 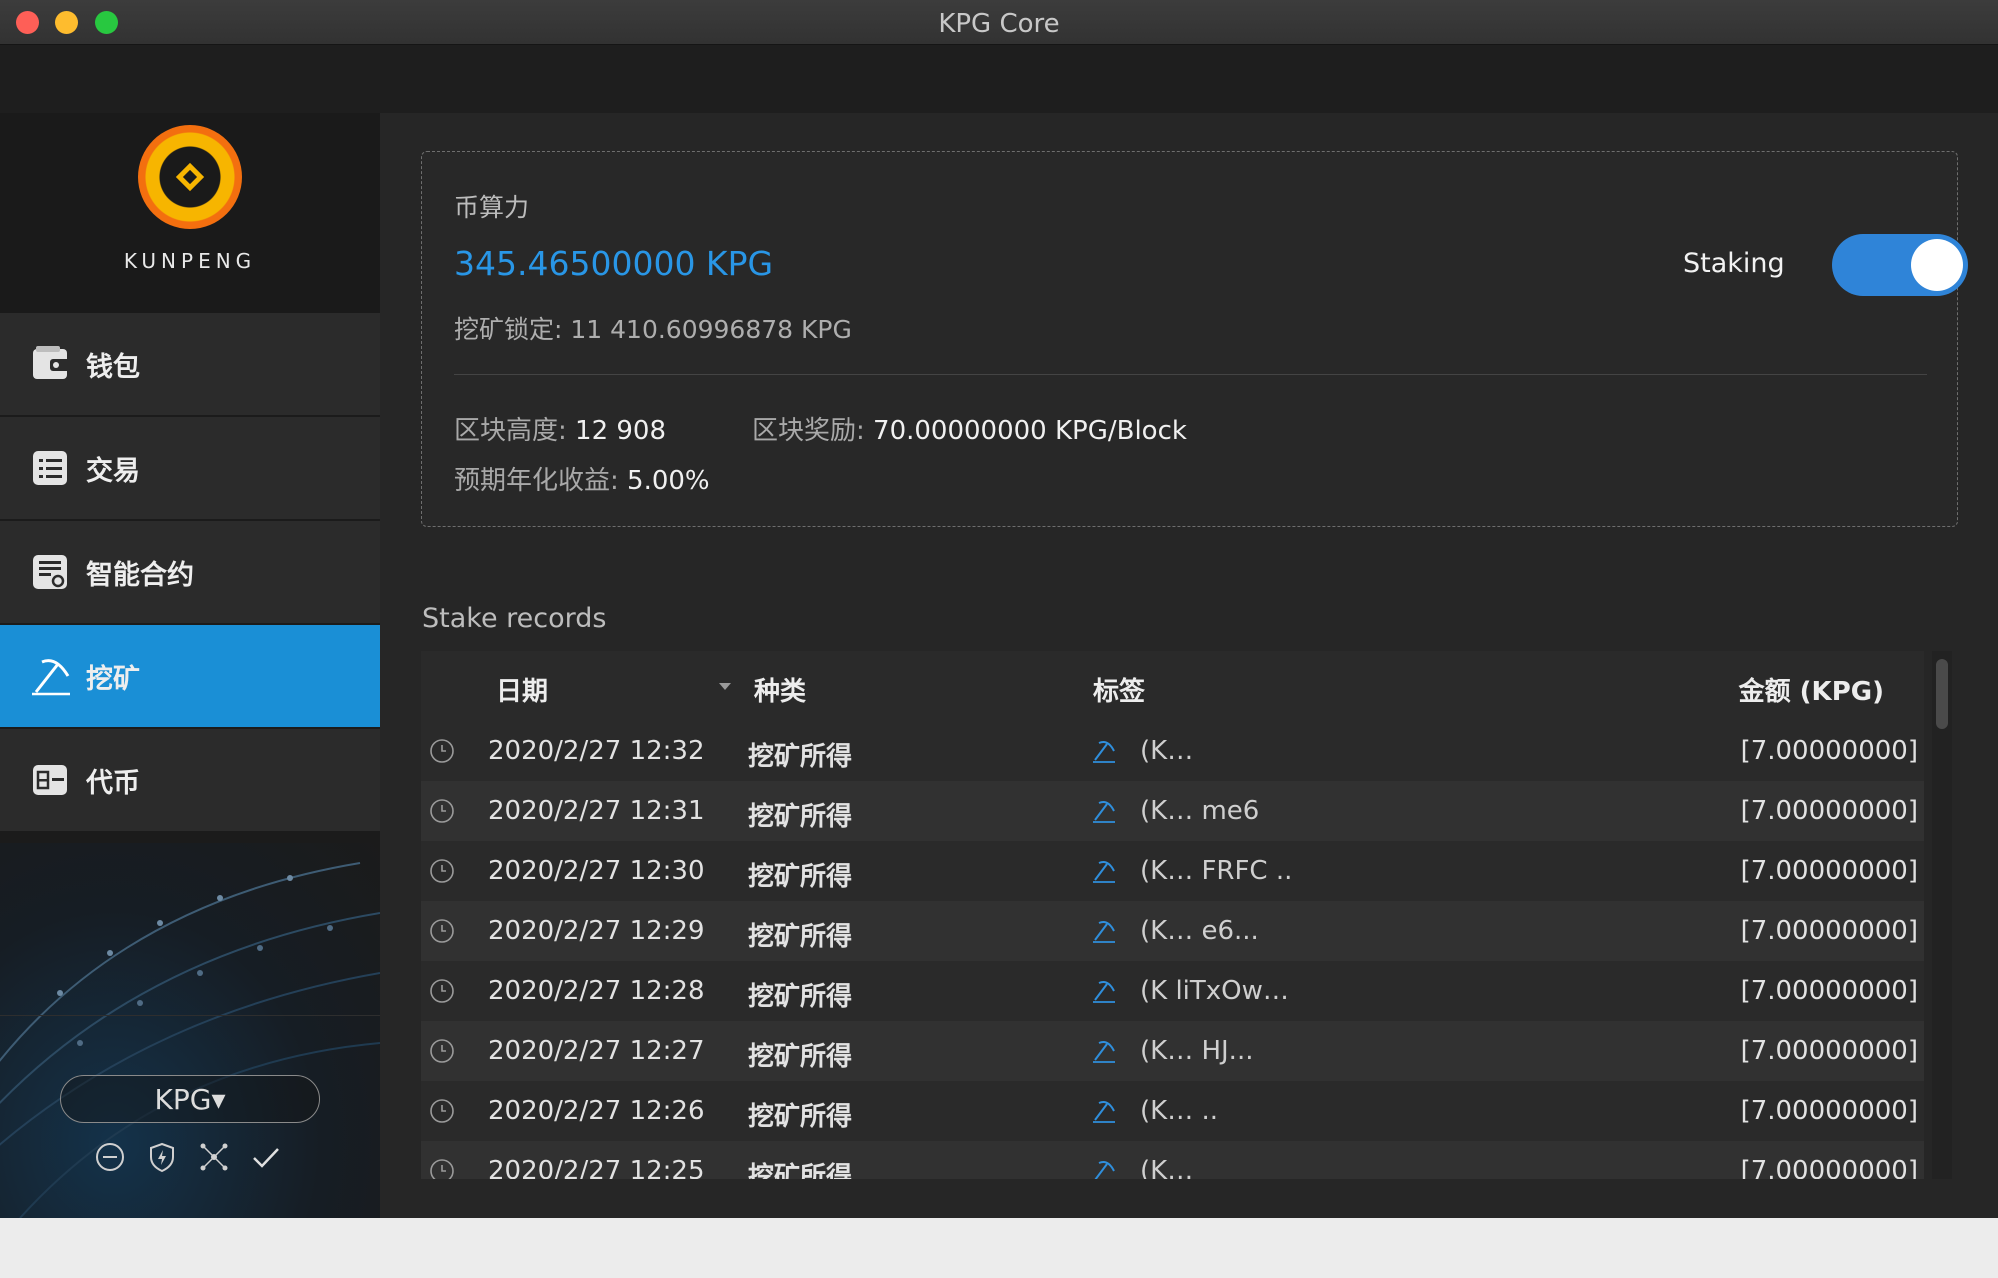 I want to click on table-row: 2020/2/27 12:25 挖矿所得 (K… [7.00000000], so click(x=1172, y=1160).